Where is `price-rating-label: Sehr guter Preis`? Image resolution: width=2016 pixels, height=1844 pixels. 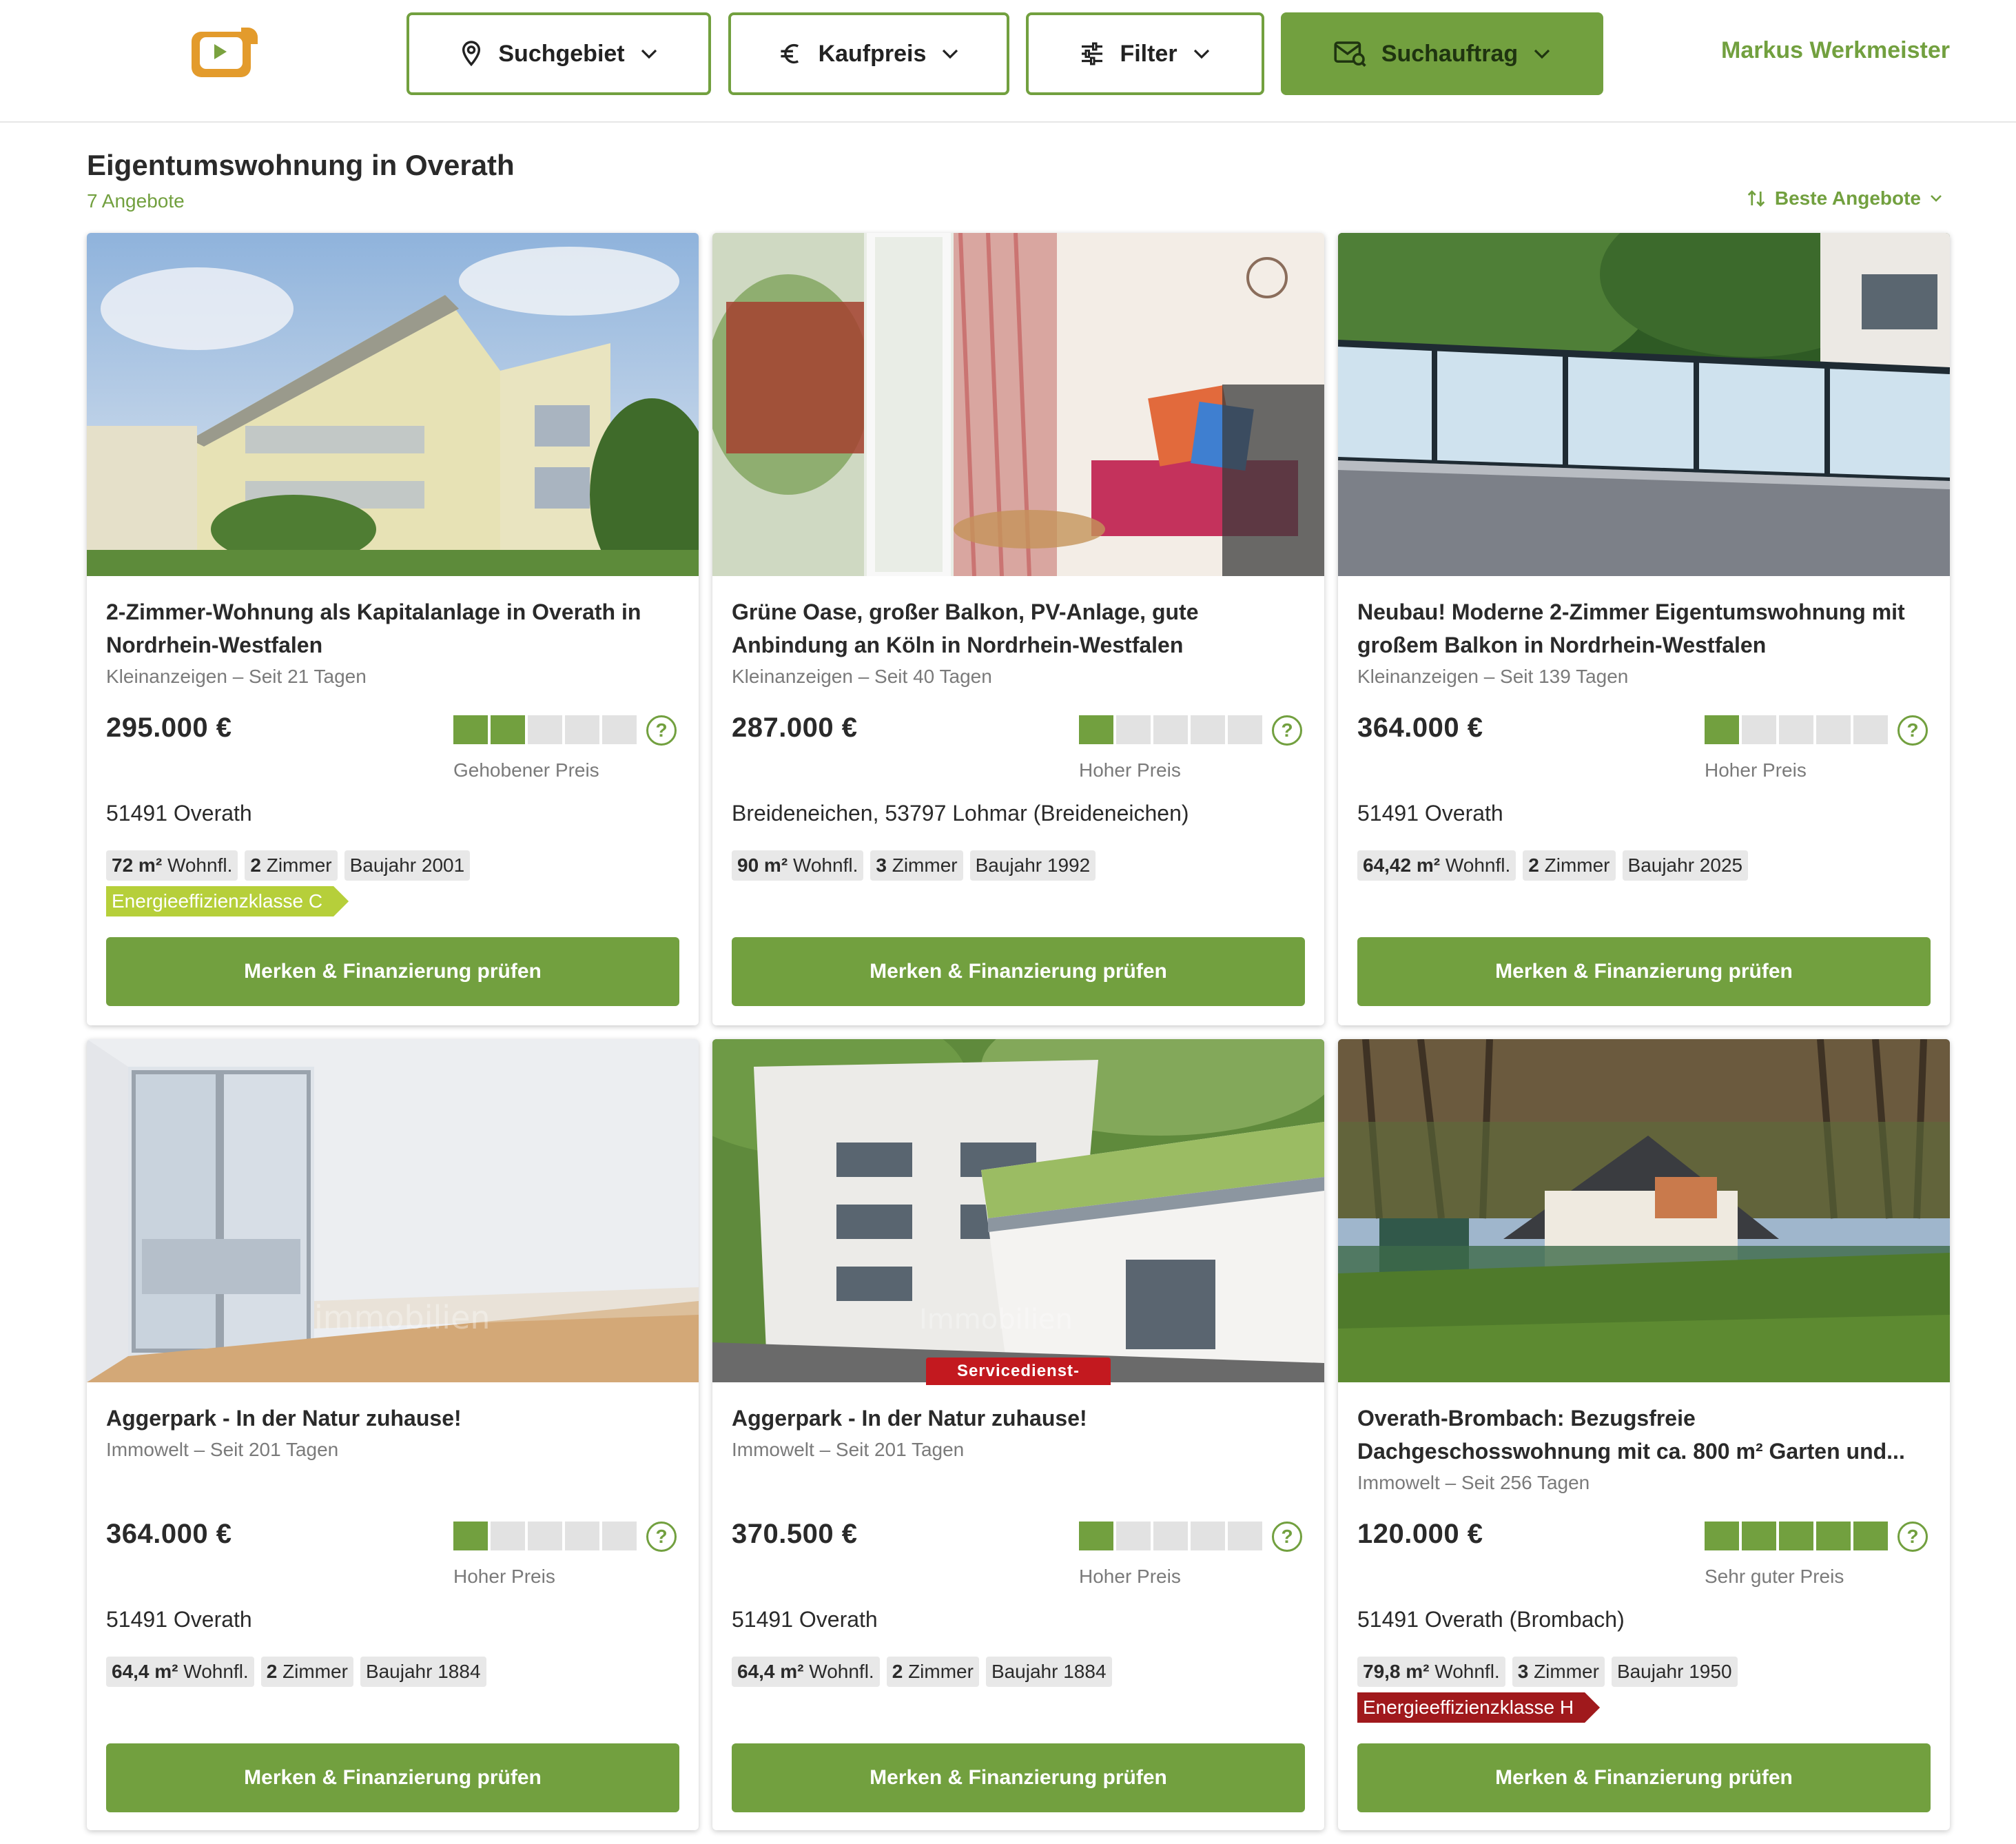 price-rating-label: Sehr guter Preis is located at coordinates (1774, 1576).